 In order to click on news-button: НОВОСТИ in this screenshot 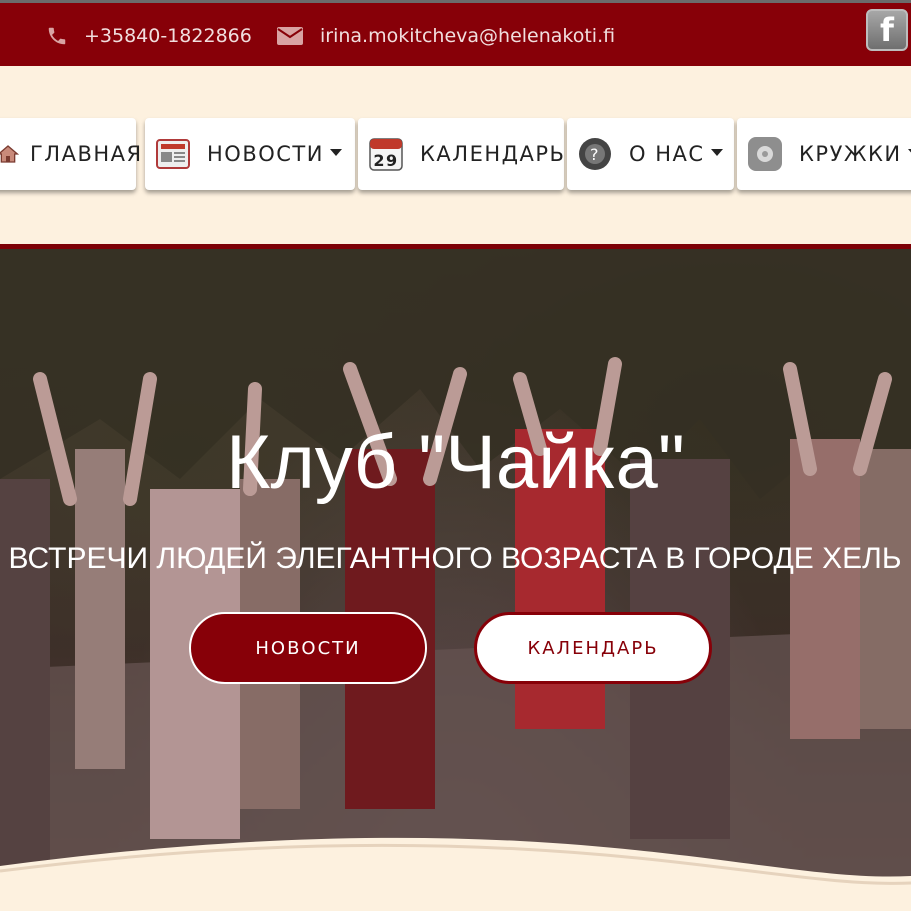, I will do `click(308, 648)`.